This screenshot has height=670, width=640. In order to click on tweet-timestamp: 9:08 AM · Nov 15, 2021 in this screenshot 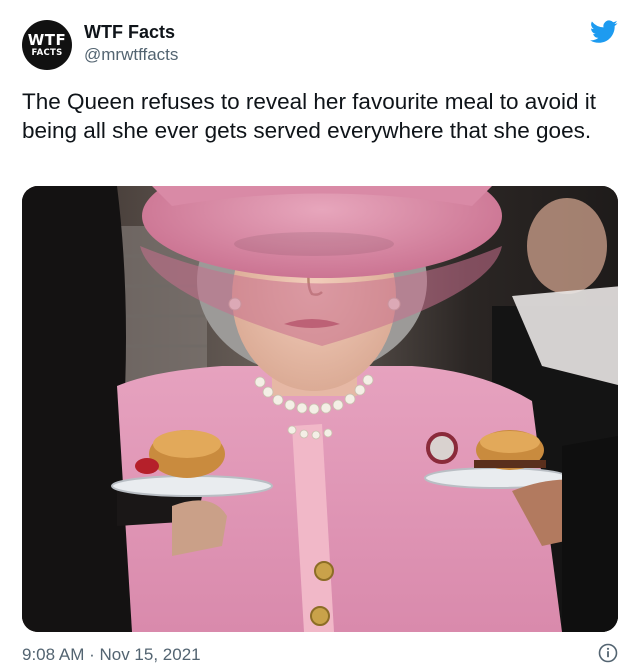, I will do `click(111, 655)`.